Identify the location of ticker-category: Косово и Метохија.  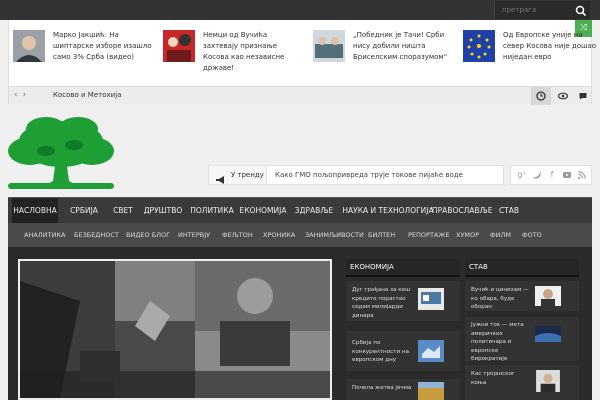
(87, 95).